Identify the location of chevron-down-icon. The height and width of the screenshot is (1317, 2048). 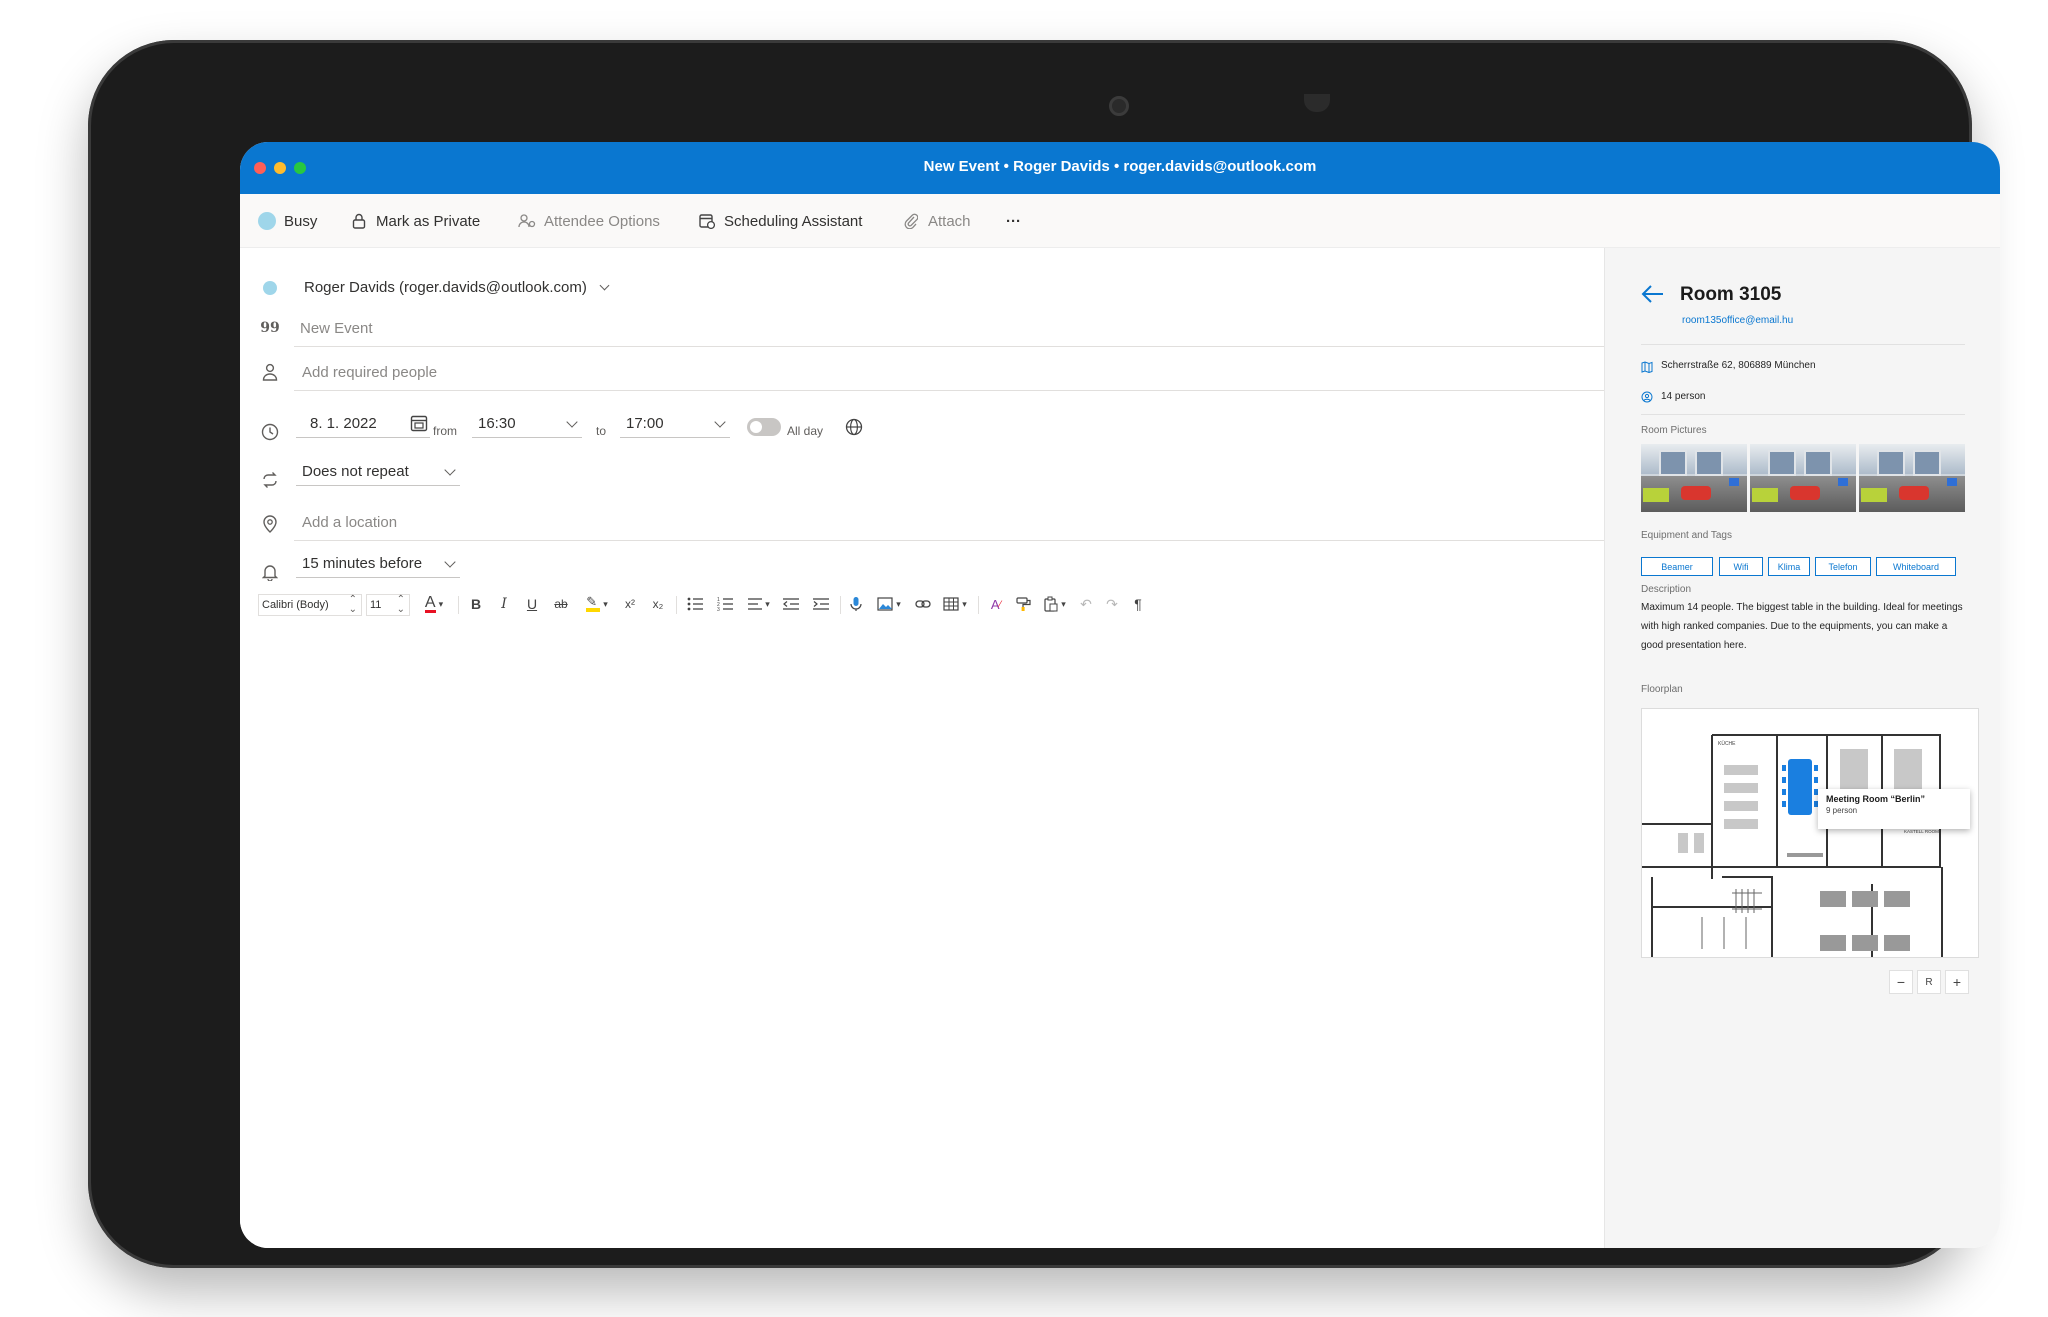
(604, 285).